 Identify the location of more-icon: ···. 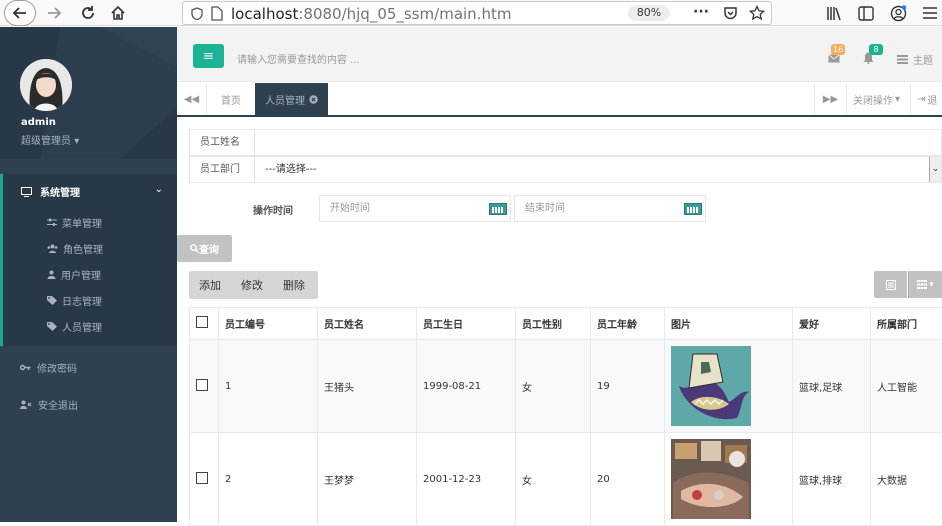
(701, 12).